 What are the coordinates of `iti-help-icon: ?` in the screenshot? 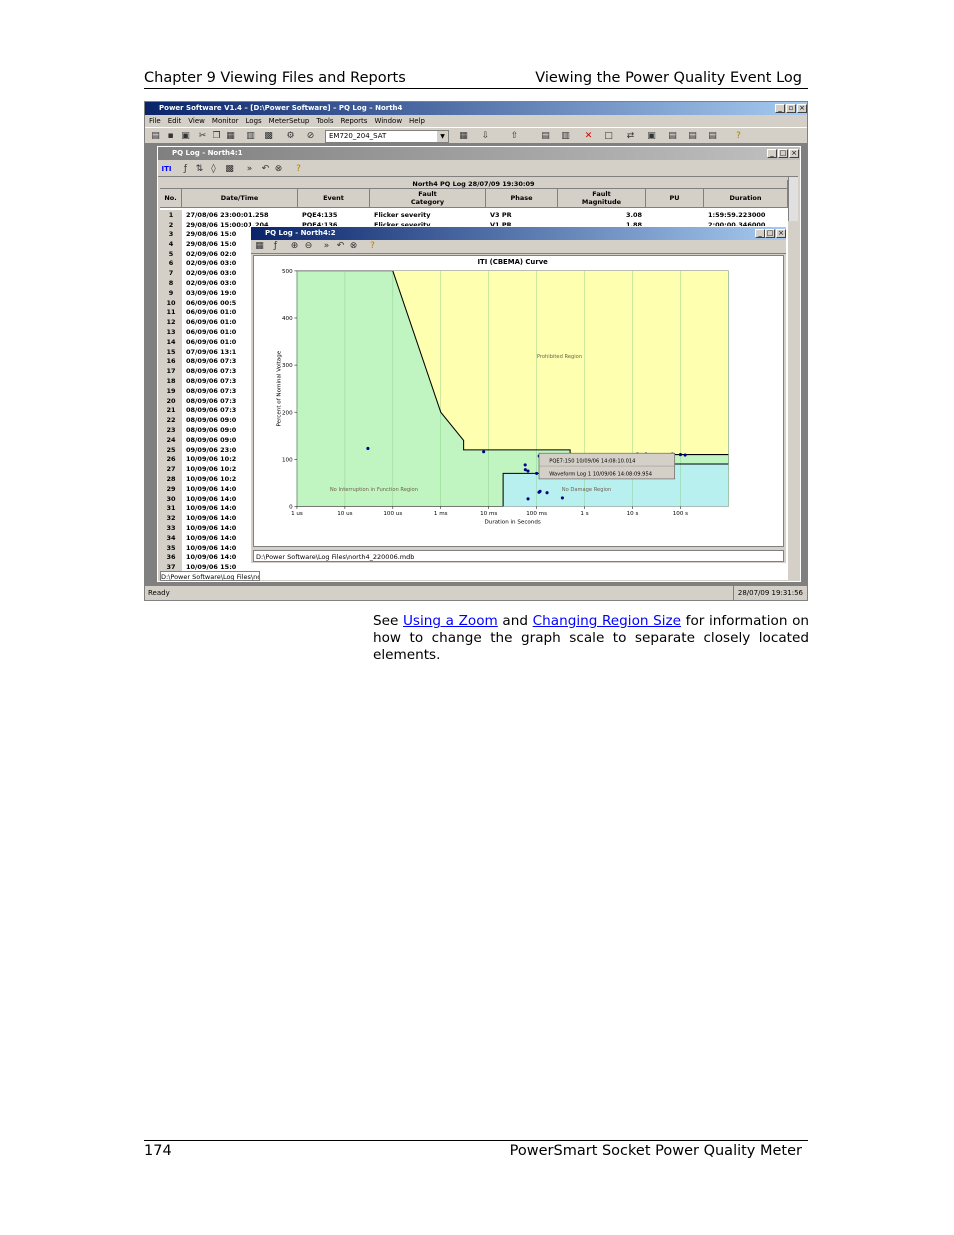 It's located at (372, 246).